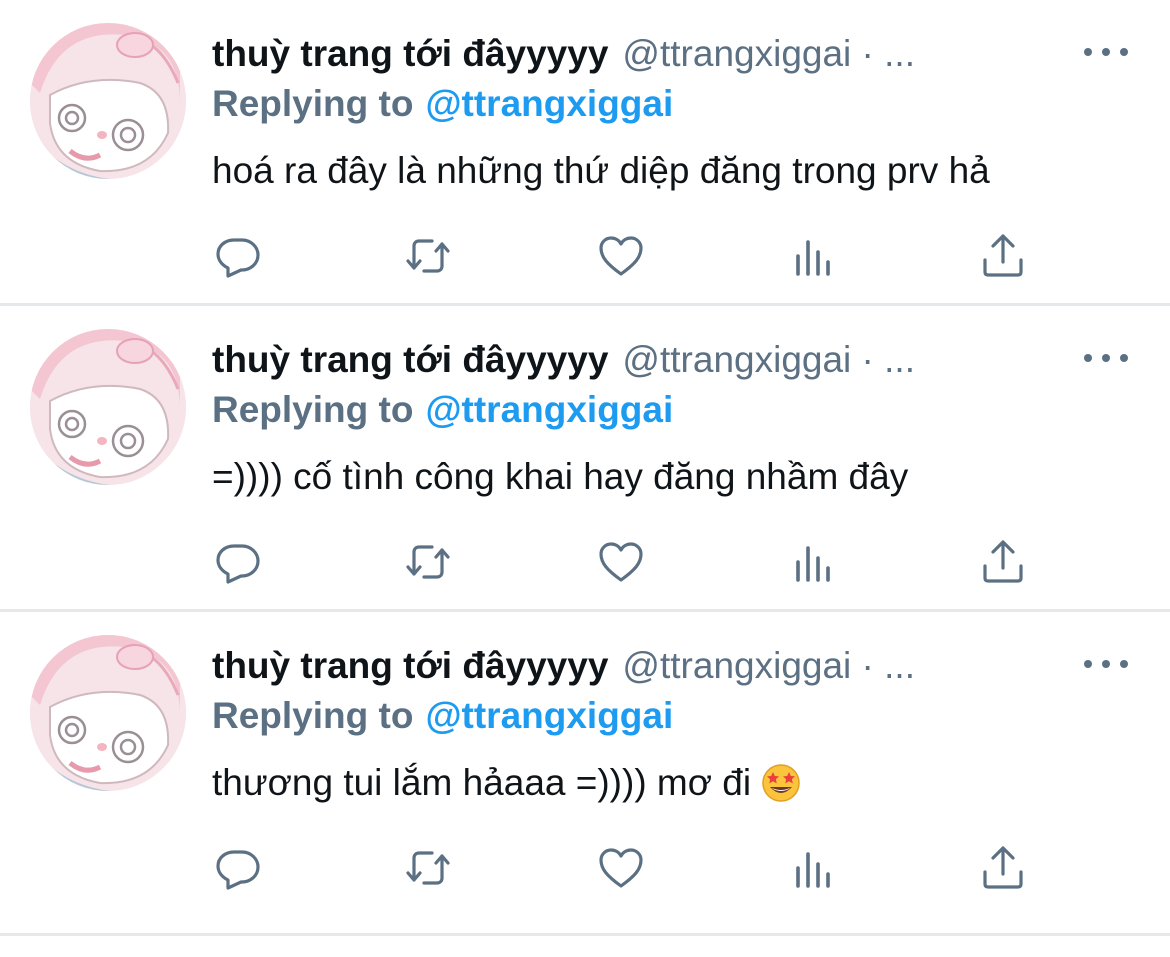 This screenshot has height=957, width=1170. I want to click on tweet-text-row: thương tui lắm hảaaa =)))) mơ đi, so click(506, 783).